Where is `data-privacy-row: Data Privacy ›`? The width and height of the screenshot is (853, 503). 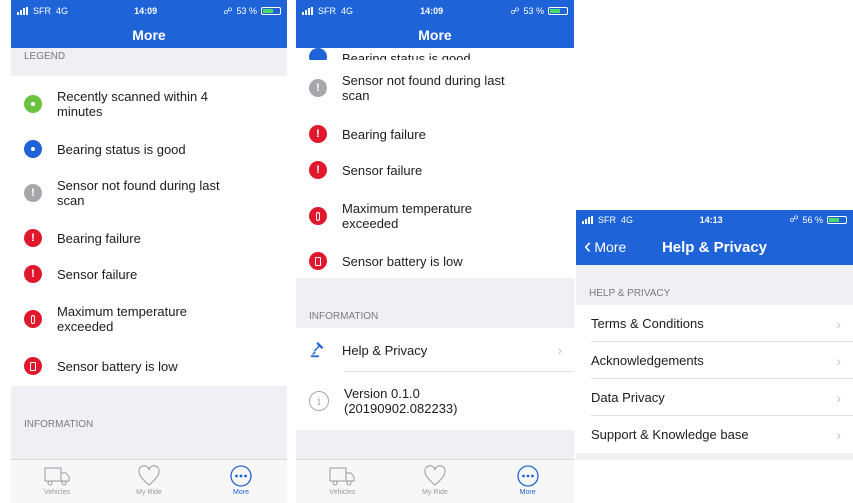 data-privacy-row: Data Privacy › is located at coordinates (714, 397).